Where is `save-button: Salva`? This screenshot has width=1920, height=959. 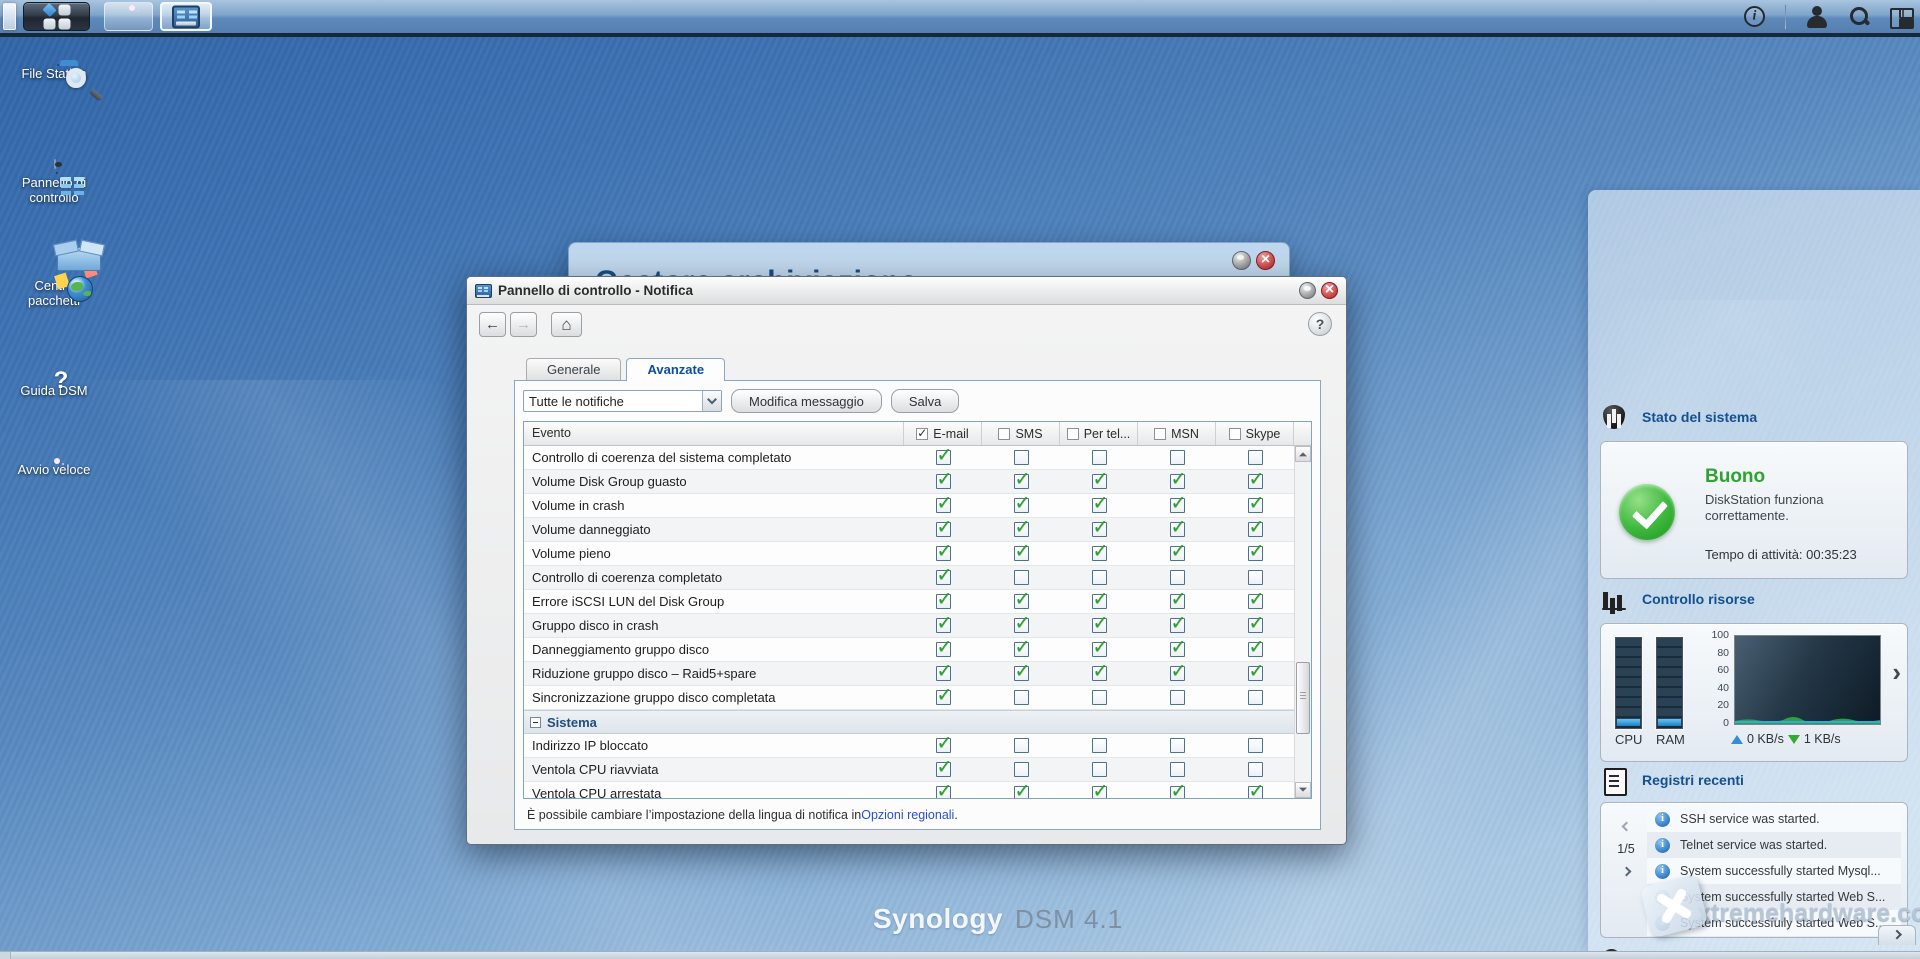 save-button: Salva is located at coordinates (925, 401).